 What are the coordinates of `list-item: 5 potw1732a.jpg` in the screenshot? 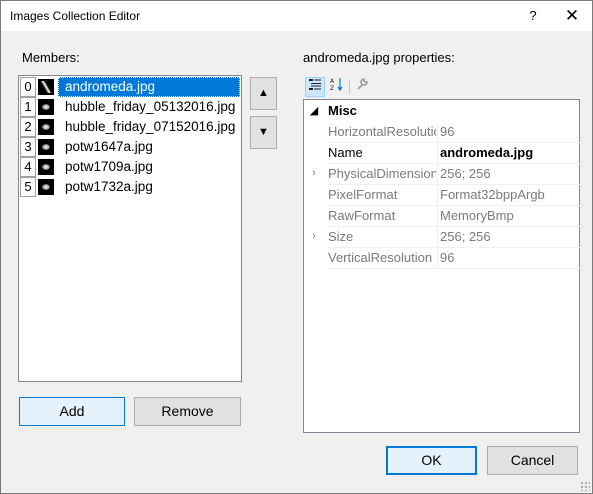 It's located at (130, 187).